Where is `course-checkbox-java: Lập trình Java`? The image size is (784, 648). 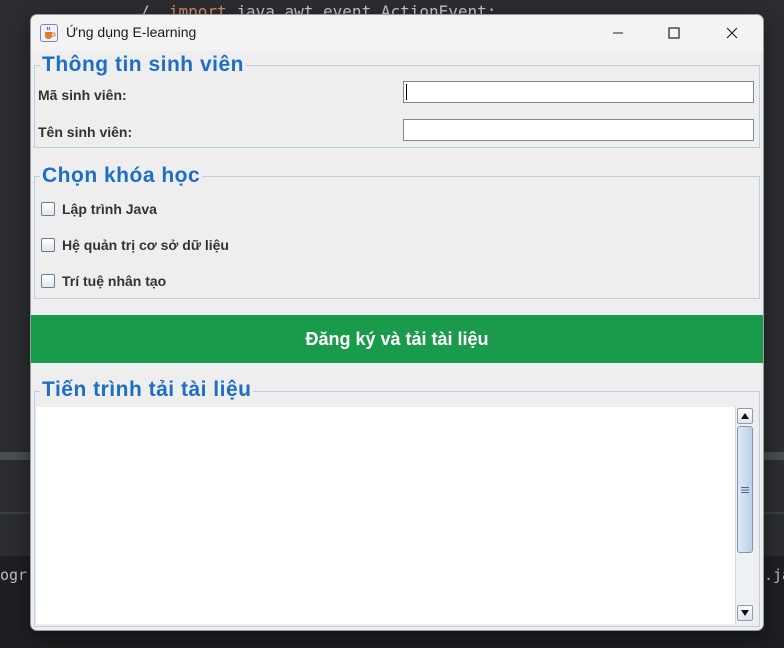 course-checkbox-java: Lập trình Java is located at coordinates (99, 209).